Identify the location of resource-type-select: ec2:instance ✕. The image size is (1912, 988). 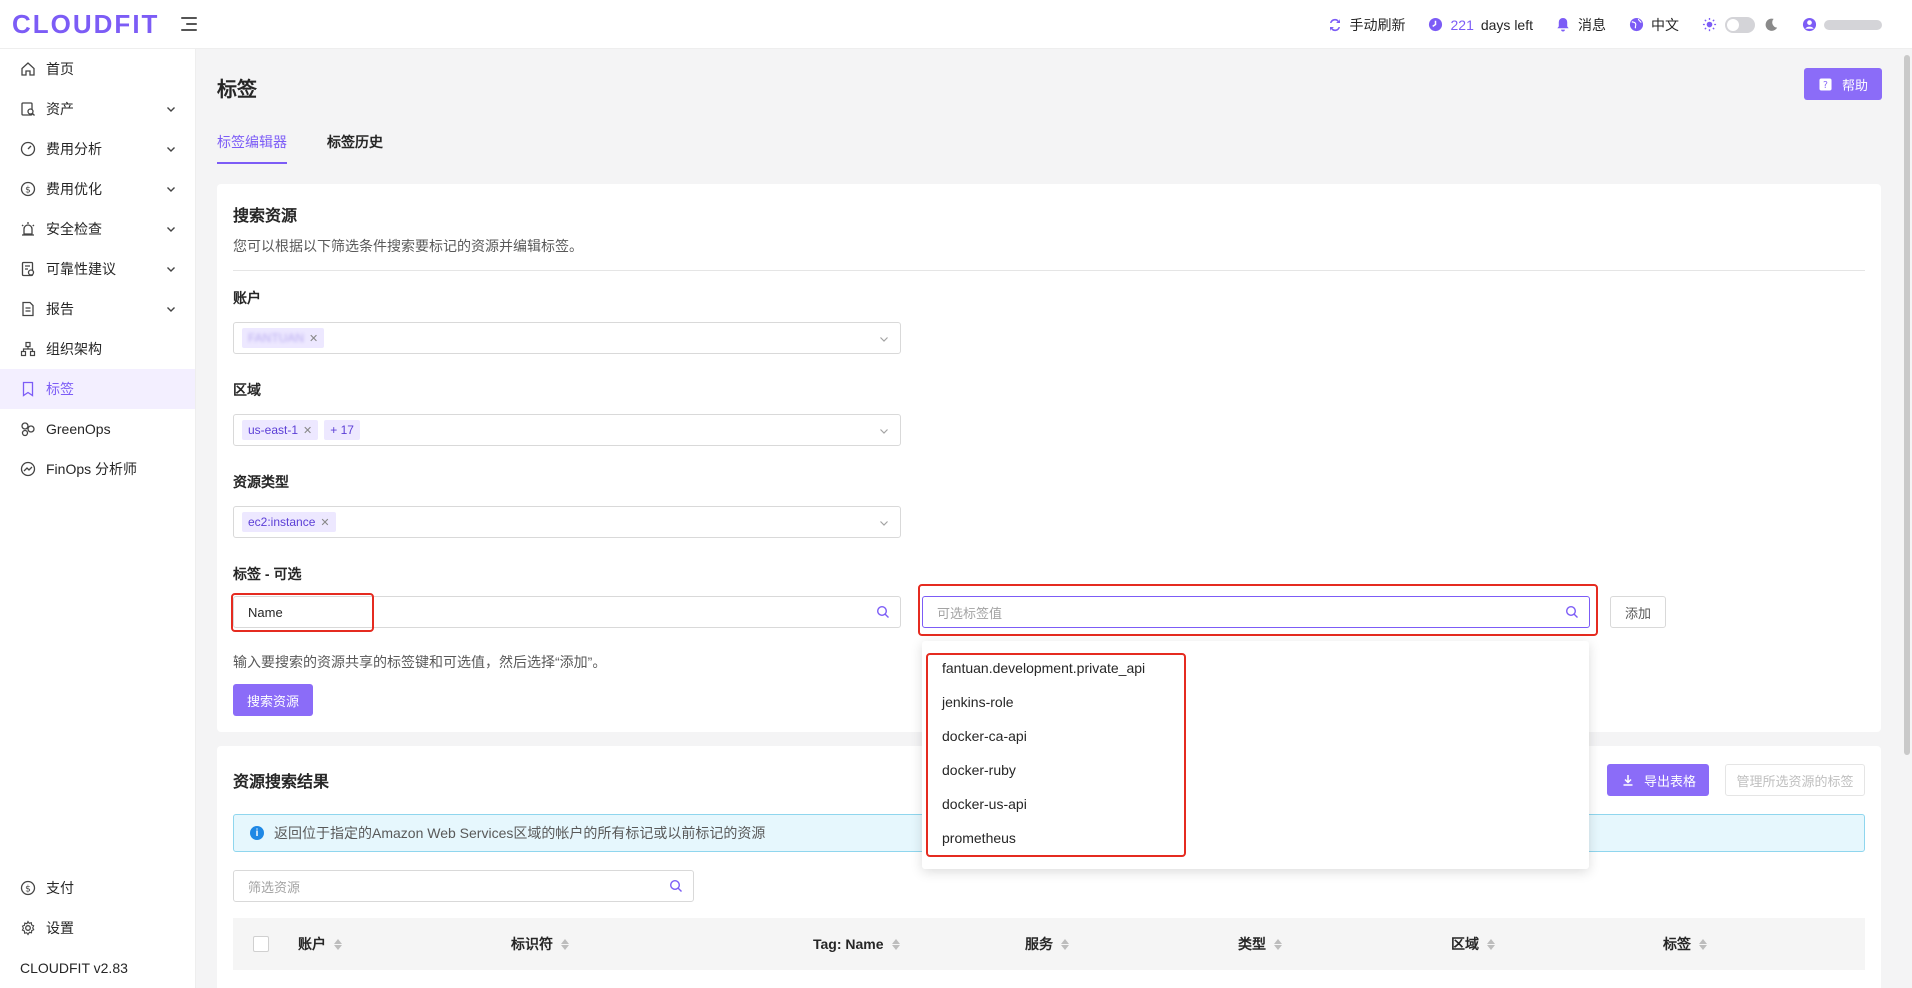
(567, 522).